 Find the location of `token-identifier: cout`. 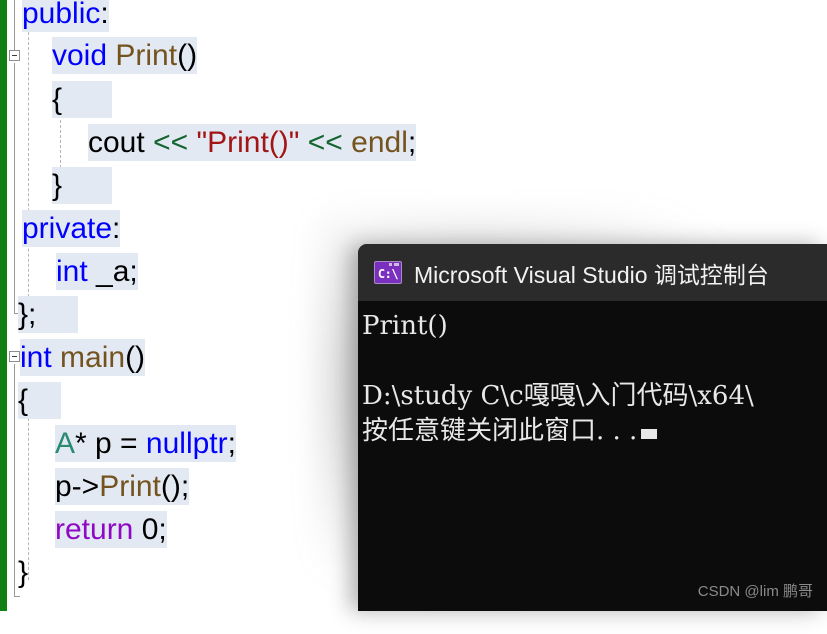

token-identifier: cout is located at coordinates (116, 142).